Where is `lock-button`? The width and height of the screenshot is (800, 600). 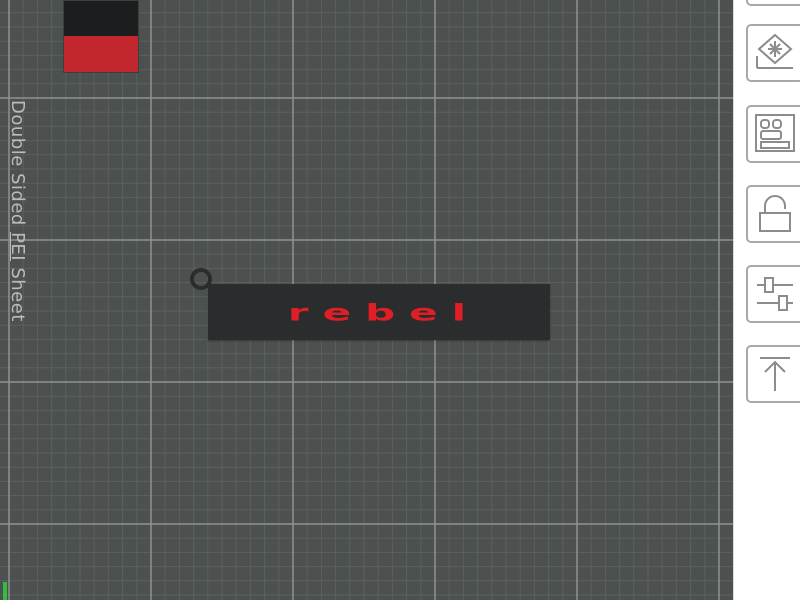
lock-button is located at coordinates (773, 214).